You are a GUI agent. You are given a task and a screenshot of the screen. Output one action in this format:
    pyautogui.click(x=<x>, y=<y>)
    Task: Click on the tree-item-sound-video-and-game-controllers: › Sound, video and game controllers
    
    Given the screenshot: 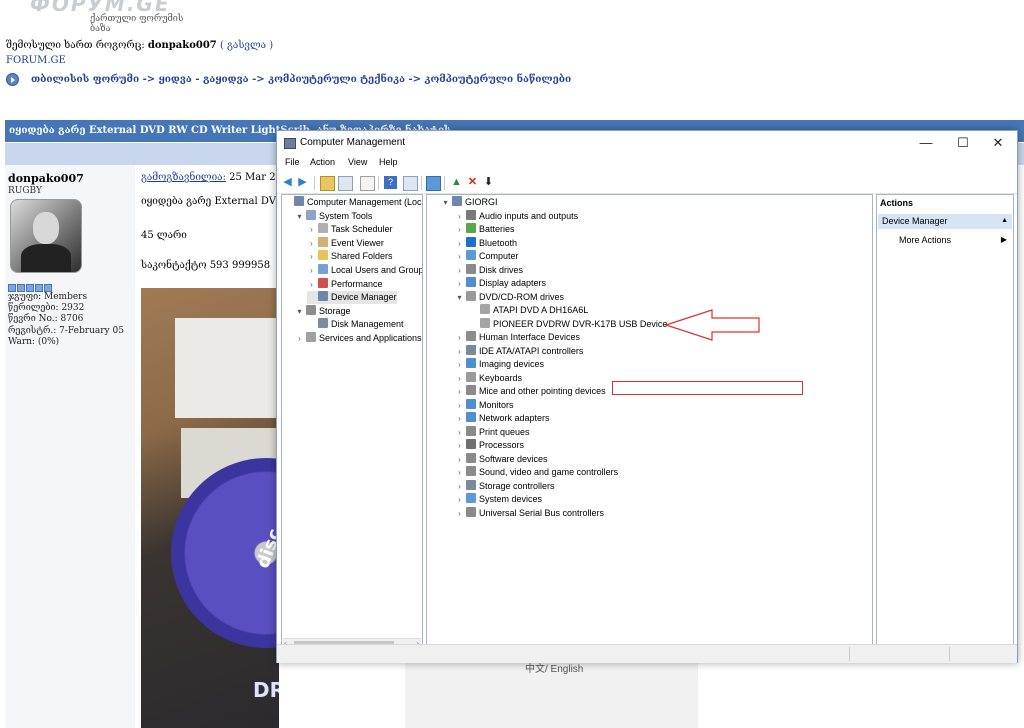 What is the action you would take?
    pyautogui.click(x=536, y=472)
    